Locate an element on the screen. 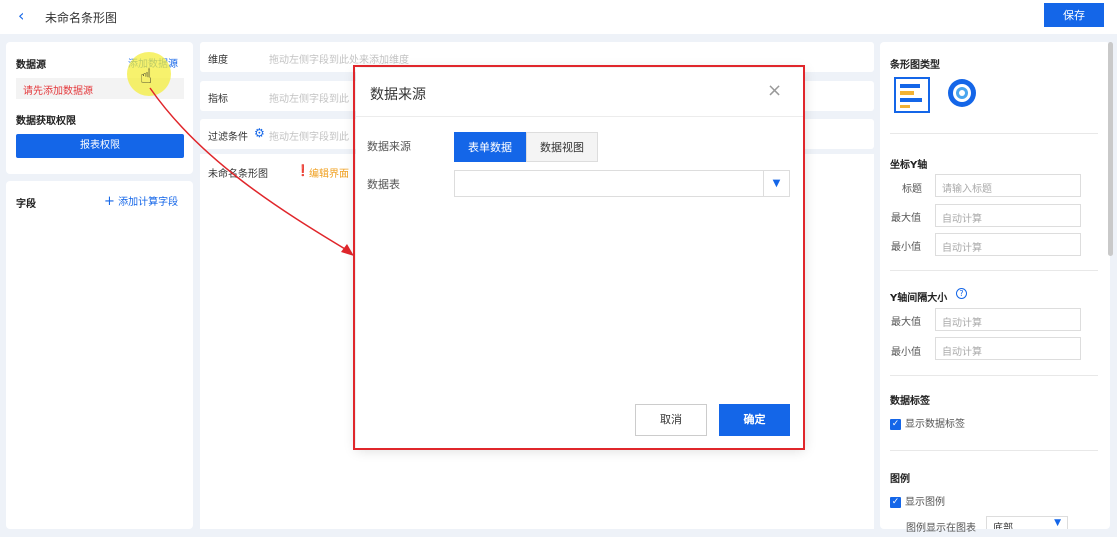  dialog-title: 数据来源 is located at coordinates (398, 95).